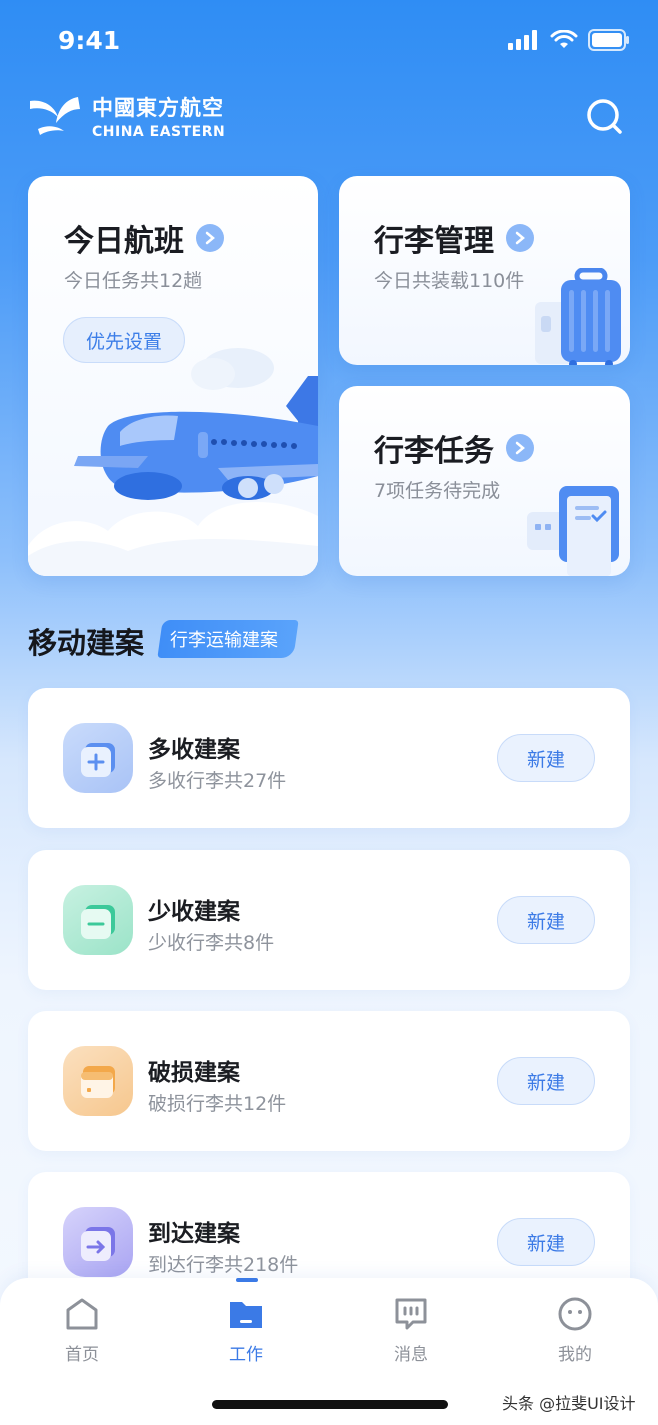 The height and width of the screenshot is (1425, 658). Describe the element at coordinates (89, 40) in the screenshot. I see `status-time: 9:41` at that location.